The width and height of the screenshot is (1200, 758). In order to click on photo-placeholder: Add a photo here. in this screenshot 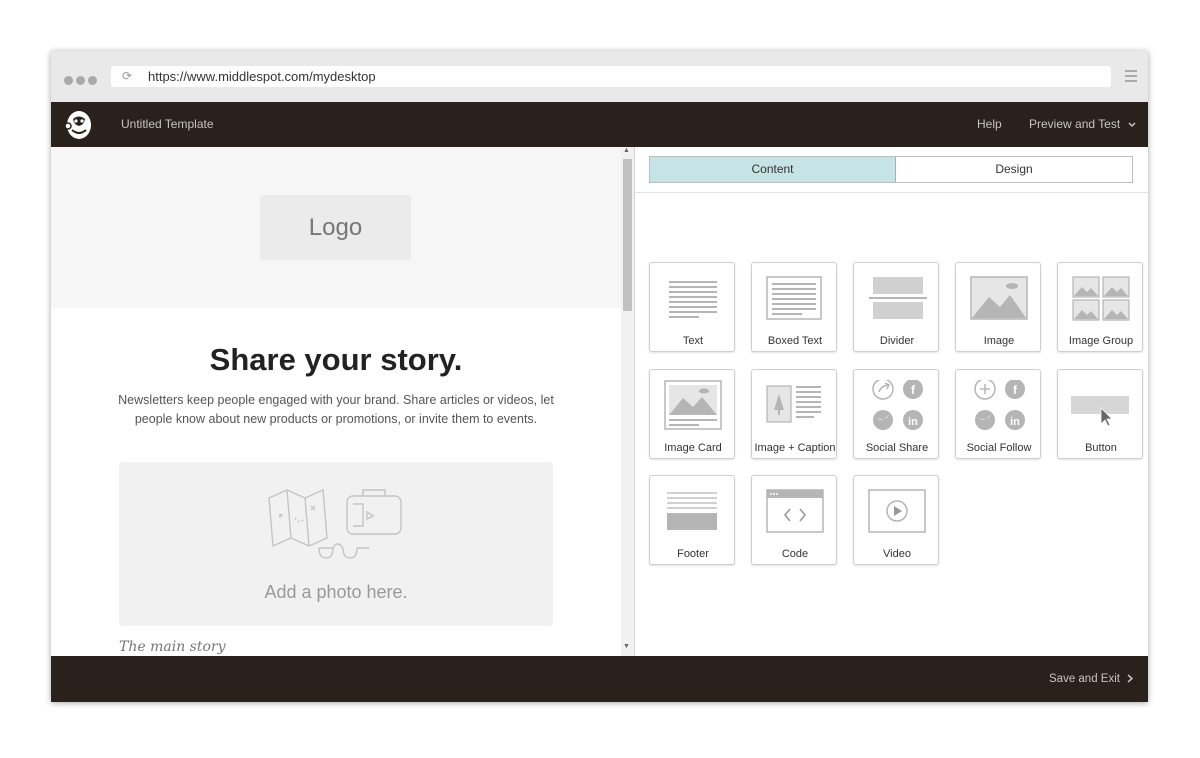, I will do `click(336, 544)`.